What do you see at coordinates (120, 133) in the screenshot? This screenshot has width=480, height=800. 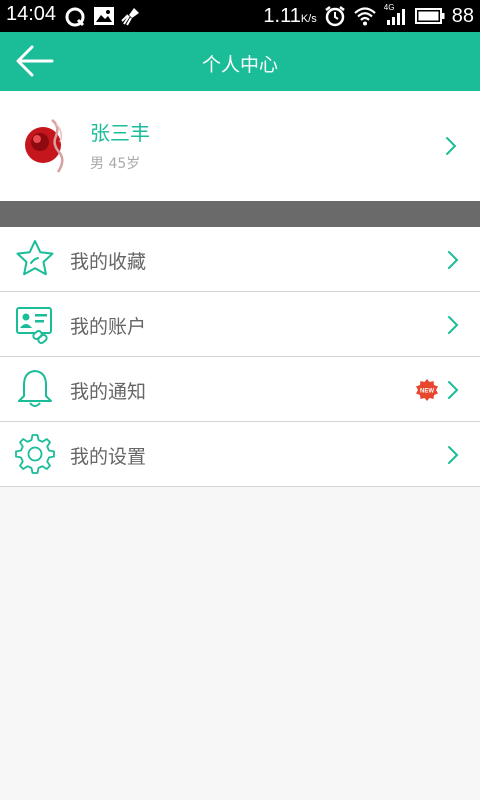 I see `user-name: 张三丰` at bounding box center [120, 133].